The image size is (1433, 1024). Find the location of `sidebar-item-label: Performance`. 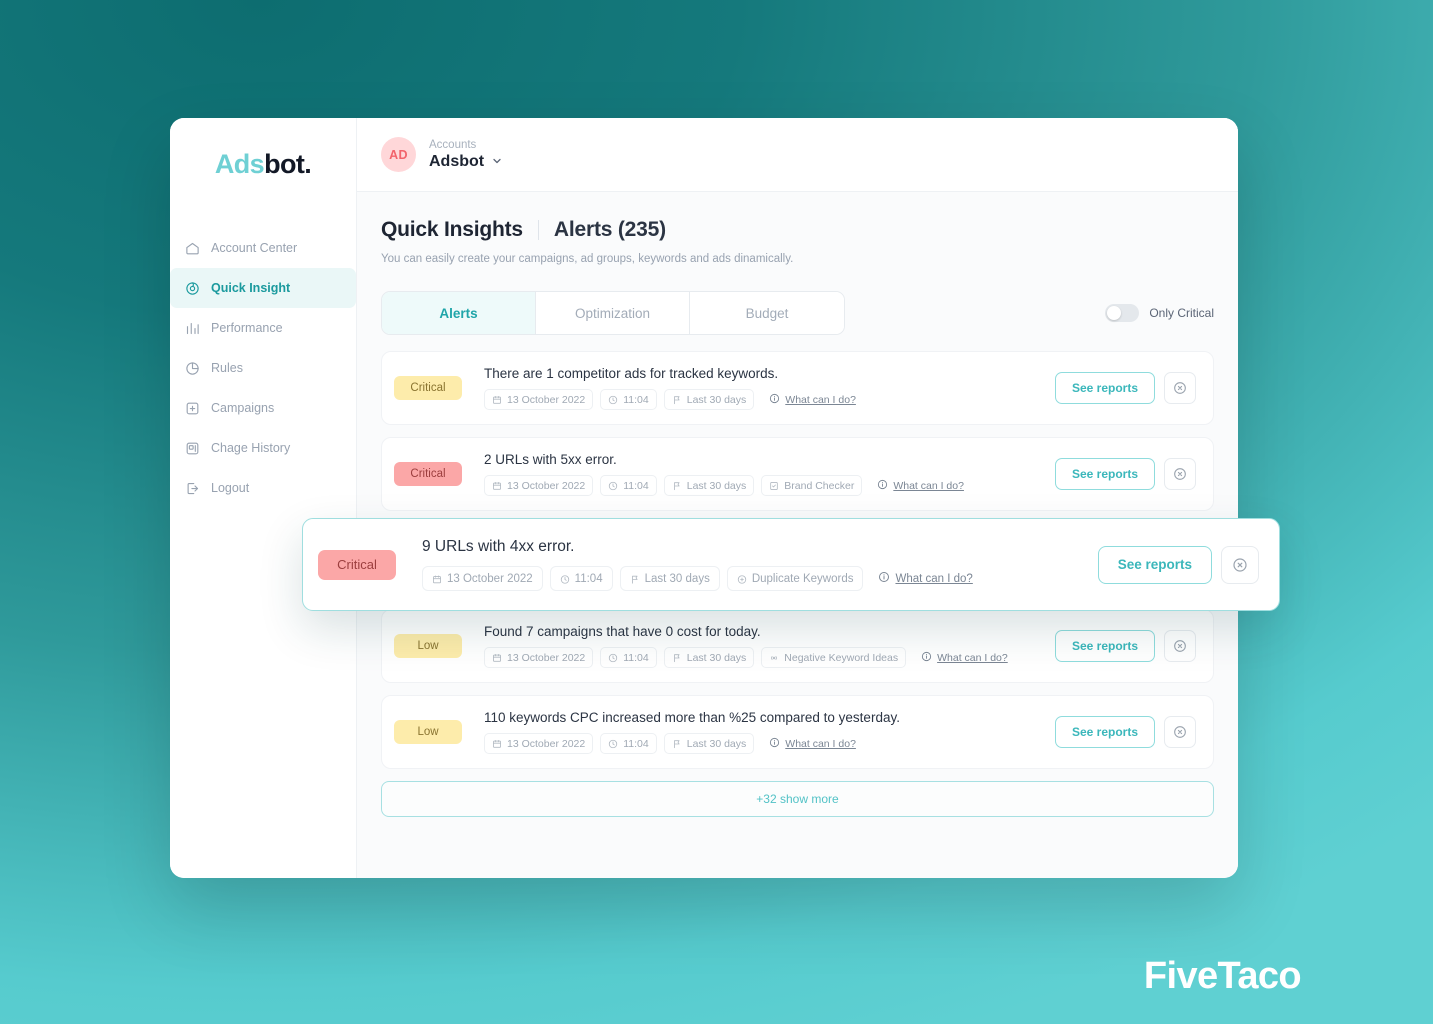

sidebar-item-label: Performance is located at coordinates (247, 328).